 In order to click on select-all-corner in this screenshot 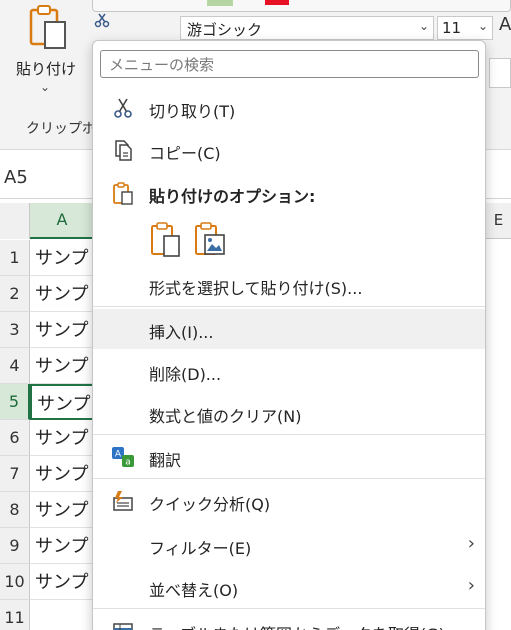, I will do `click(15, 221)`.